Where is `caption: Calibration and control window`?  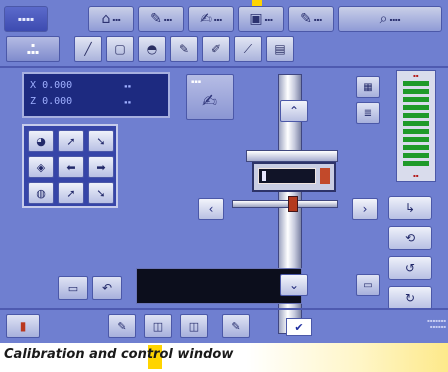
caption: Calibration and control window is located at coordinates (119, 354).